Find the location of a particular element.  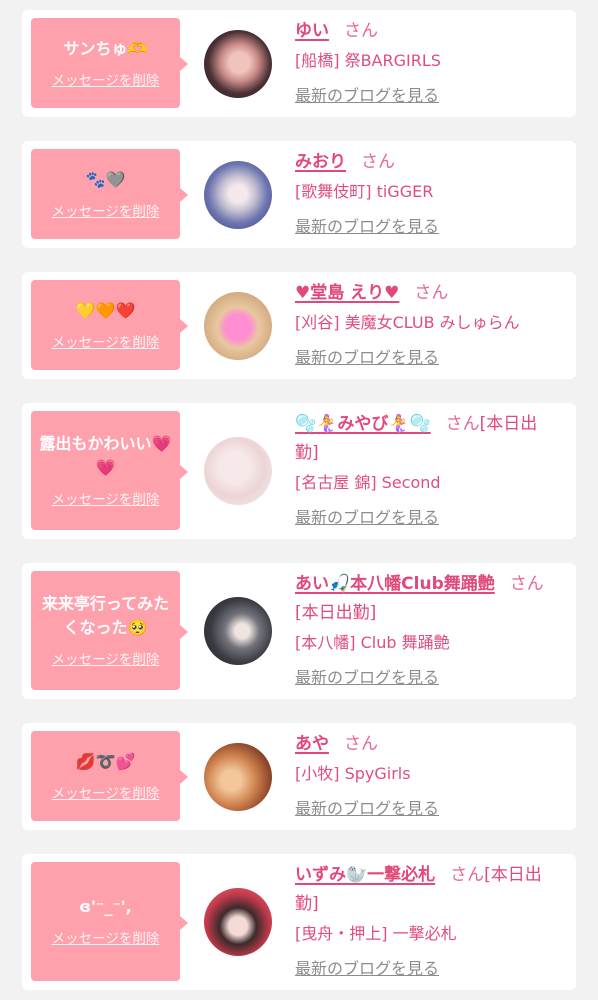

cast-info: いずみ🦭一撃必札 さん[本日出勤] [曳舟・押上] 一撃必札 最新のブログを見る is located at coordinates (427, 922).